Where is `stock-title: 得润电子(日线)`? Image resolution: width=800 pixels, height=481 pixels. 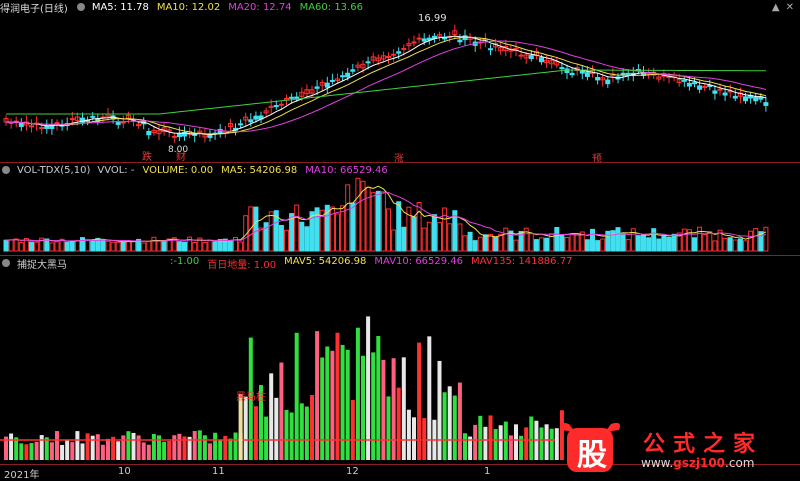
stock-title: 得润电子(日线) is located at coordinates (34, 9).